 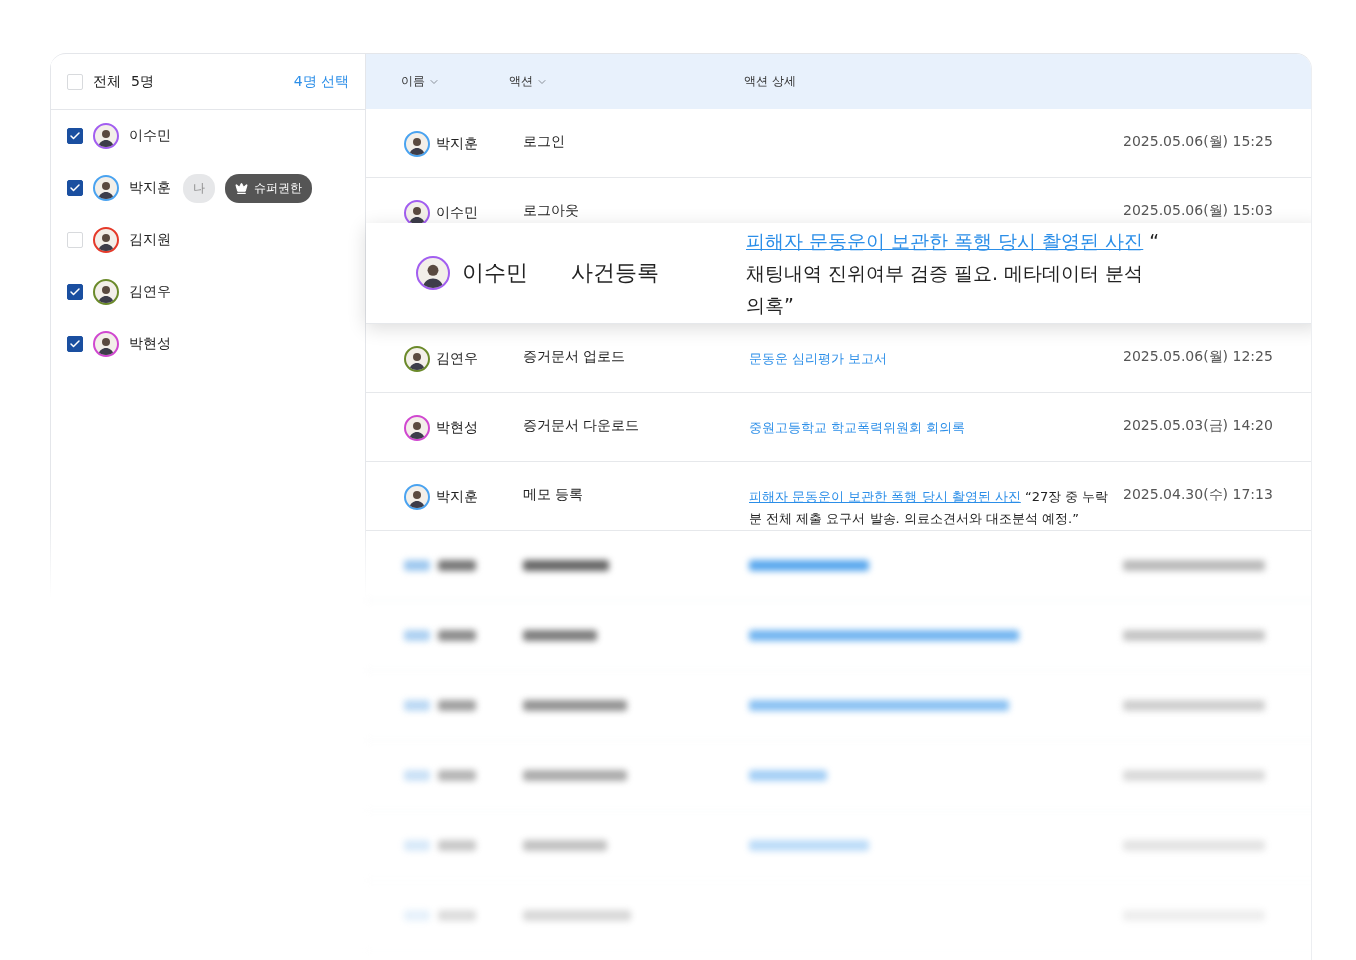 I want to click on action-detail: 피해자 문동운이 보관한 폭행 당시 촬영된 사진 “ 채팅내역 진위여부 검증 필요. 메타데이터 분석 의혹”, so click(x=953, y=273).